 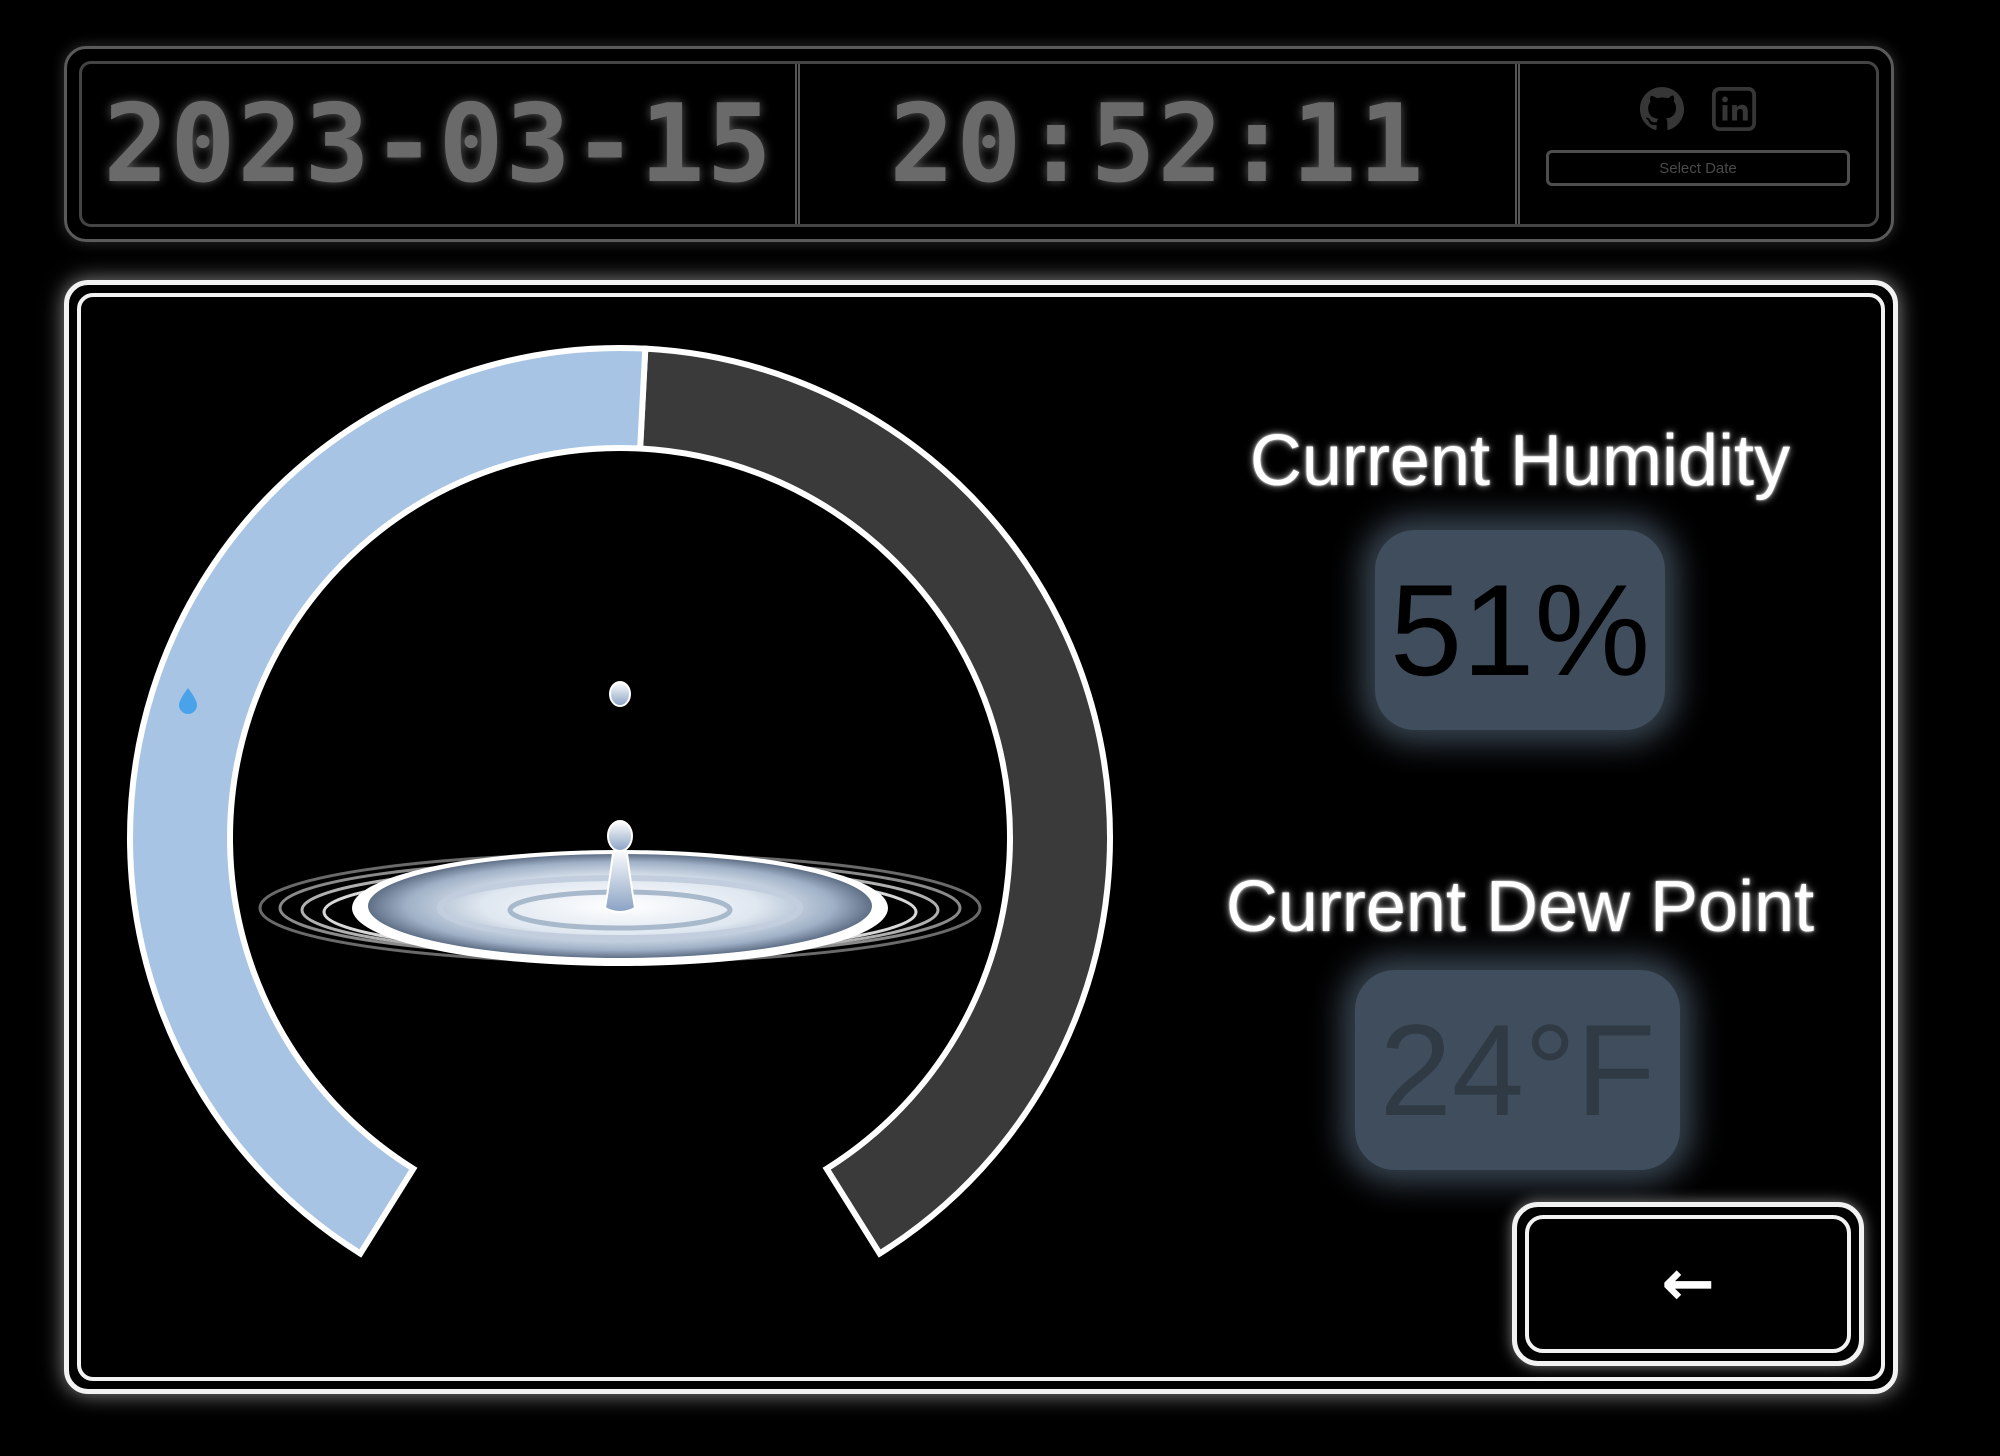 I want to click on time-display: 20:52:11, so click(x=1157, y=144).